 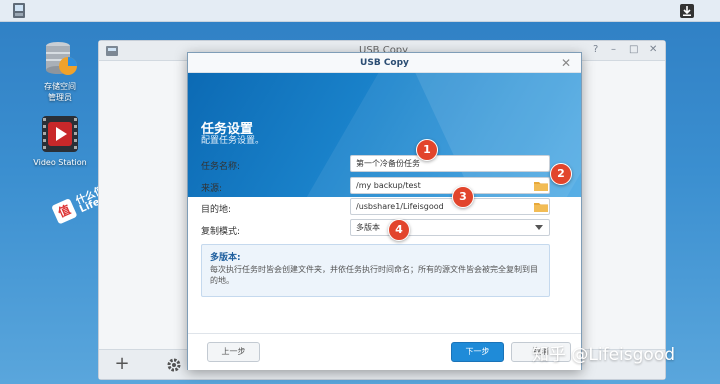 What do you see at coordinates (61, 58) in the screenshot?
I see `storage-manager-icon` at bounding box center [61, 58].